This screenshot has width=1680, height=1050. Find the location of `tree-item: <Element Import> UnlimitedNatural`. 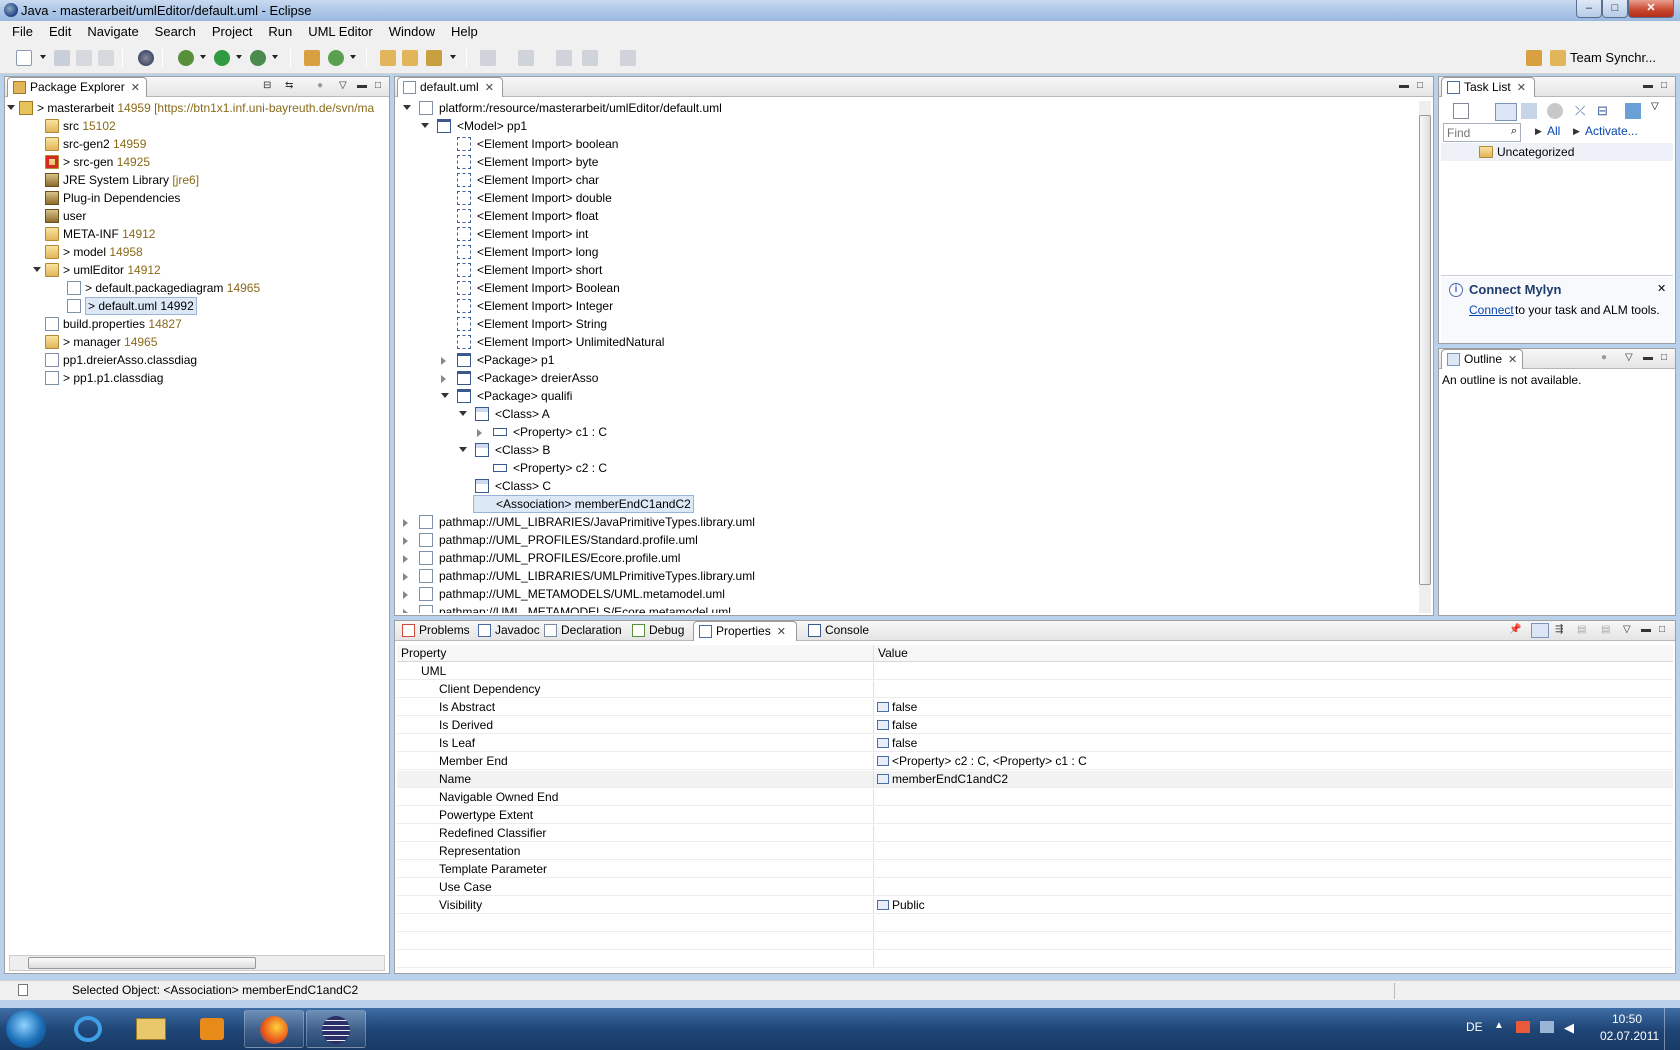

tree-item: <Element Import> UnlimitedNatural is located at coordinates (906, 342).